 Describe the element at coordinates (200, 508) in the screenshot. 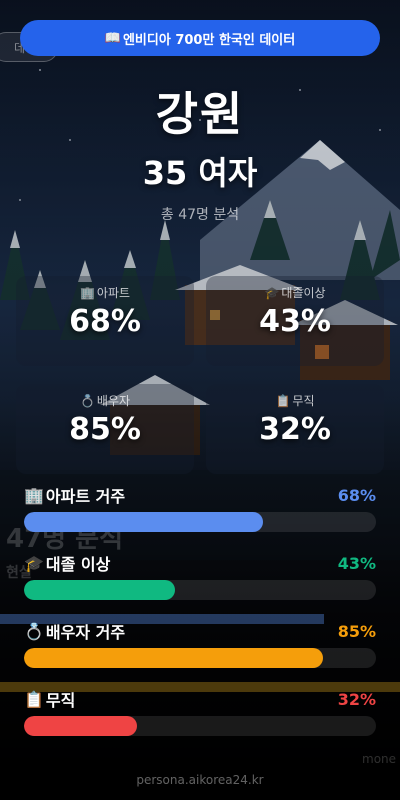

I see `bar-row-apartment: 🏢 아파트 거주 68%` at that location.